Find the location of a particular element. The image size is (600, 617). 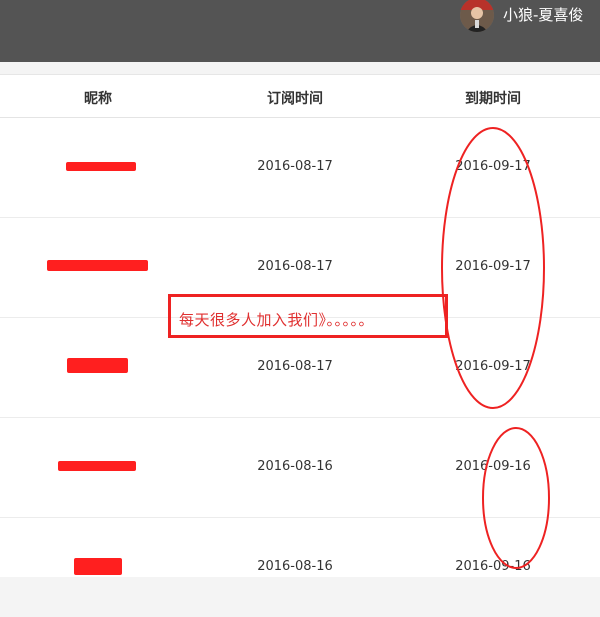

column-header-subscribed: 订阅时间 is located at coordinates (295, 99).